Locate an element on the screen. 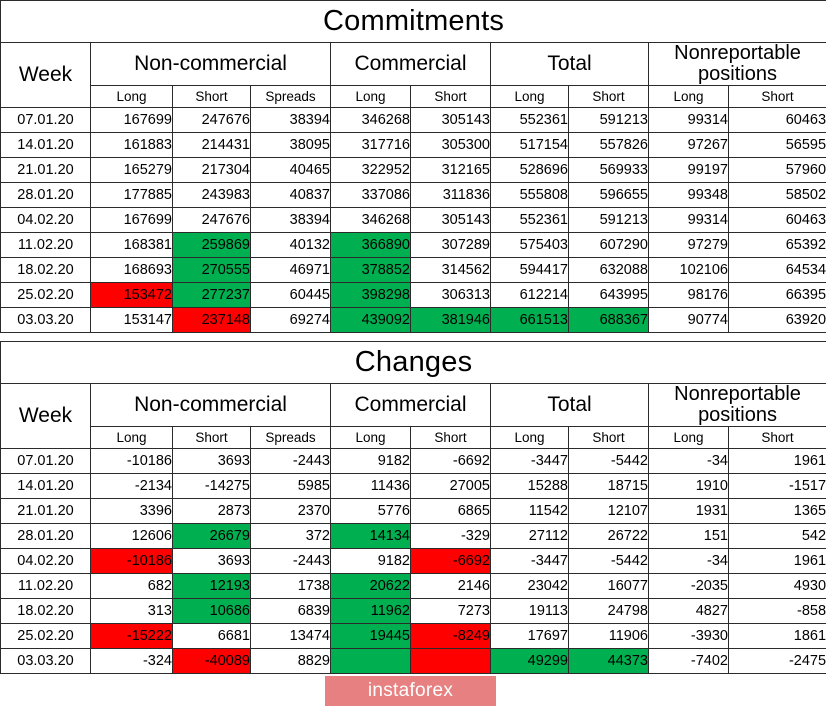 The height and width of the screenshot is (706, 826). table-cell: 10686 is located at coordinates (211, 611).